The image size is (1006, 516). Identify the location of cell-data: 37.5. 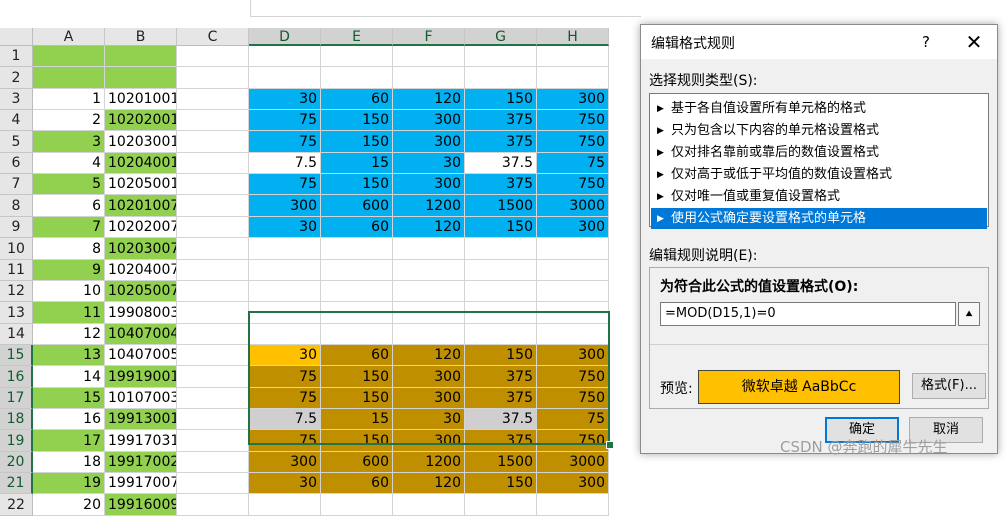
(501, 163).